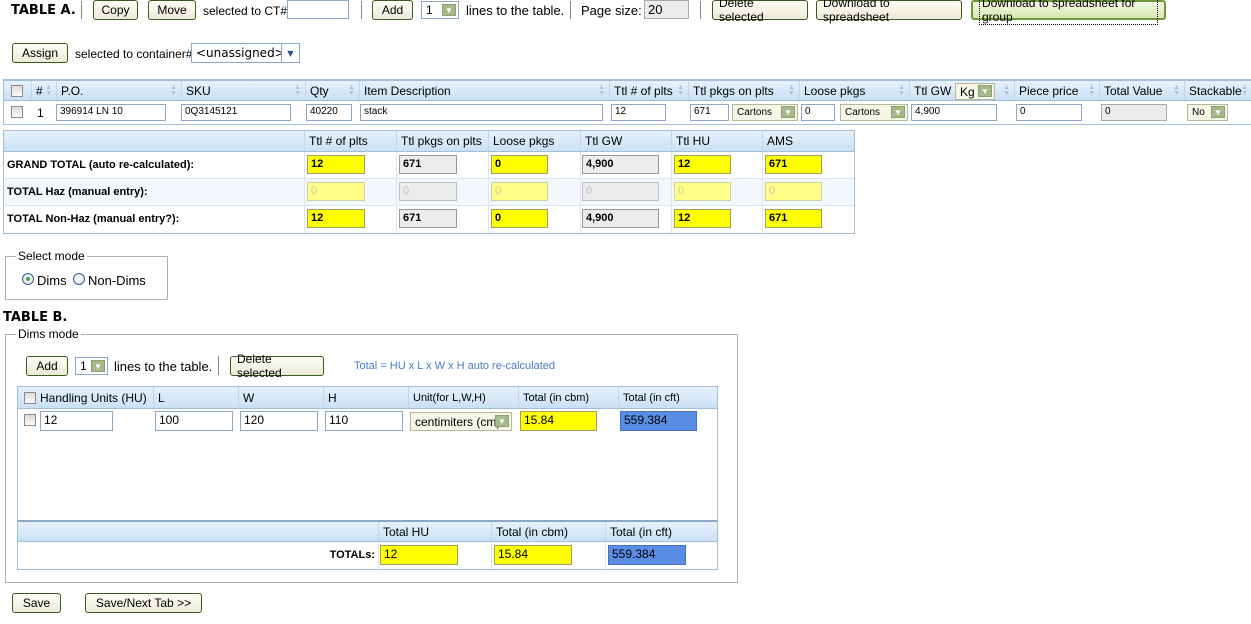 The height and width of the screenshot is (624, 1251). I want to click on dims-radio, so click(28, 279).